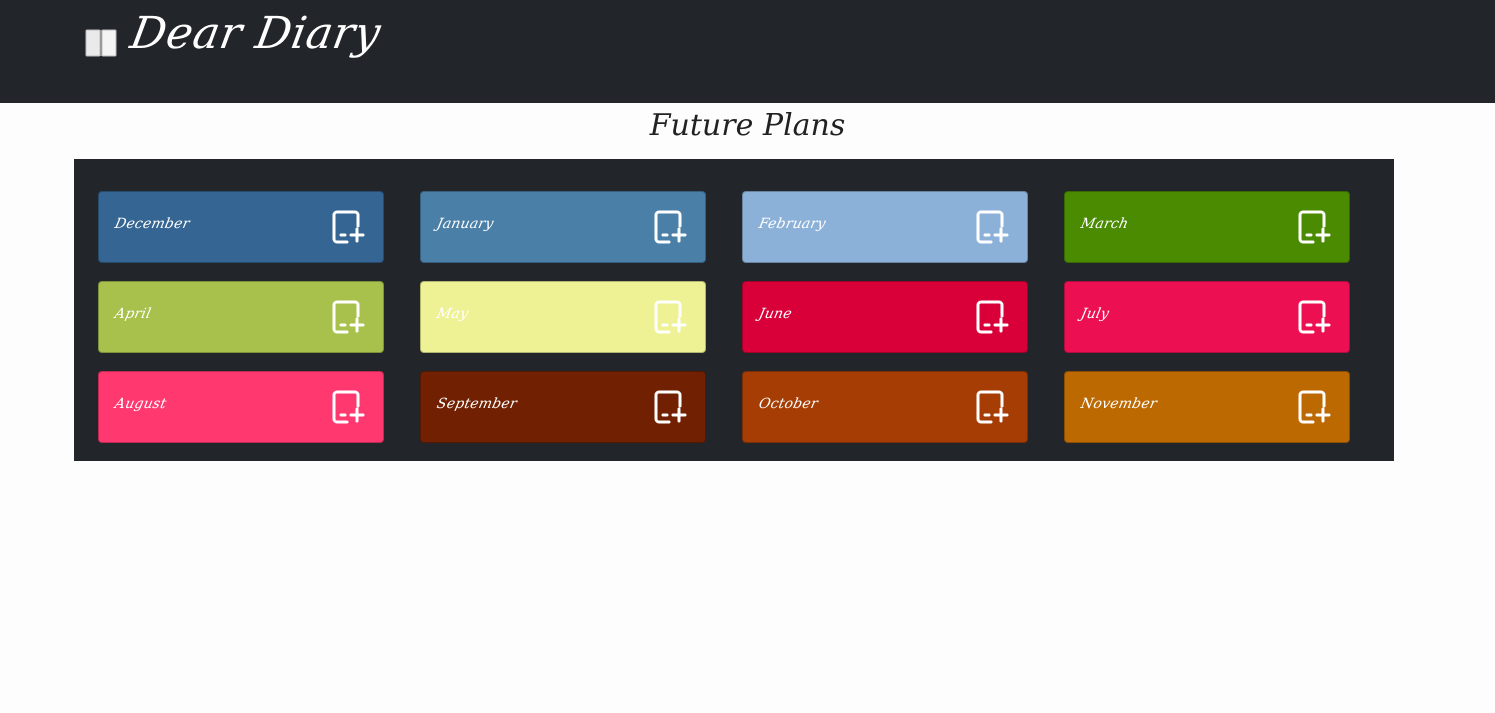 The image size is (1495, 713). I want to click on brand-link: Dear Diary, so click(235, 33).